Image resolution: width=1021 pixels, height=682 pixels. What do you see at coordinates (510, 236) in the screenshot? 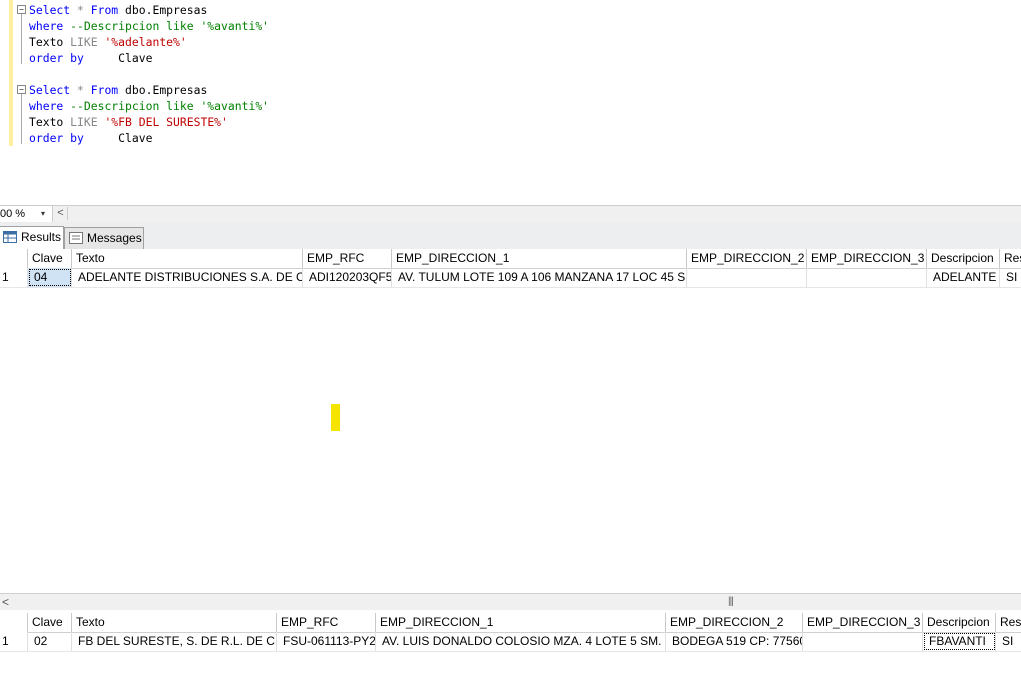
I see `results-tabs-bar: Results Messages` at bounding box center [510, 236].